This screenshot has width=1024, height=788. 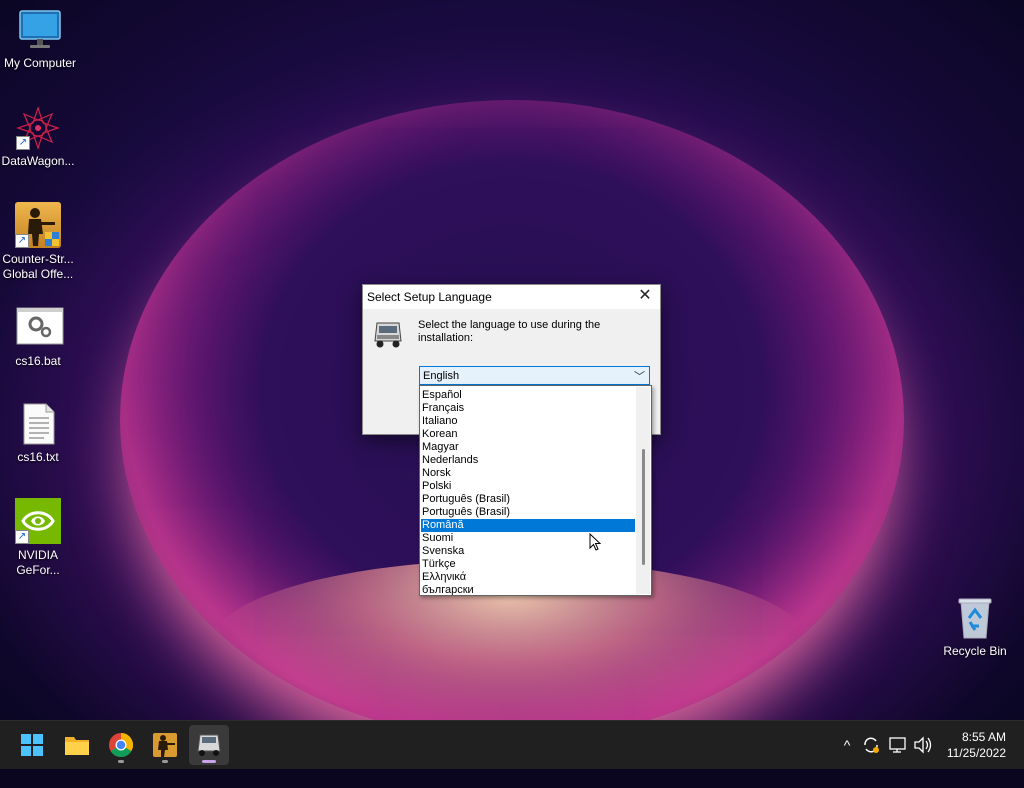 What do you see at coordinates (983, 737) in the screenshot?
I see `clock-time: 8:55 AM` at bounding box center [983, 737].